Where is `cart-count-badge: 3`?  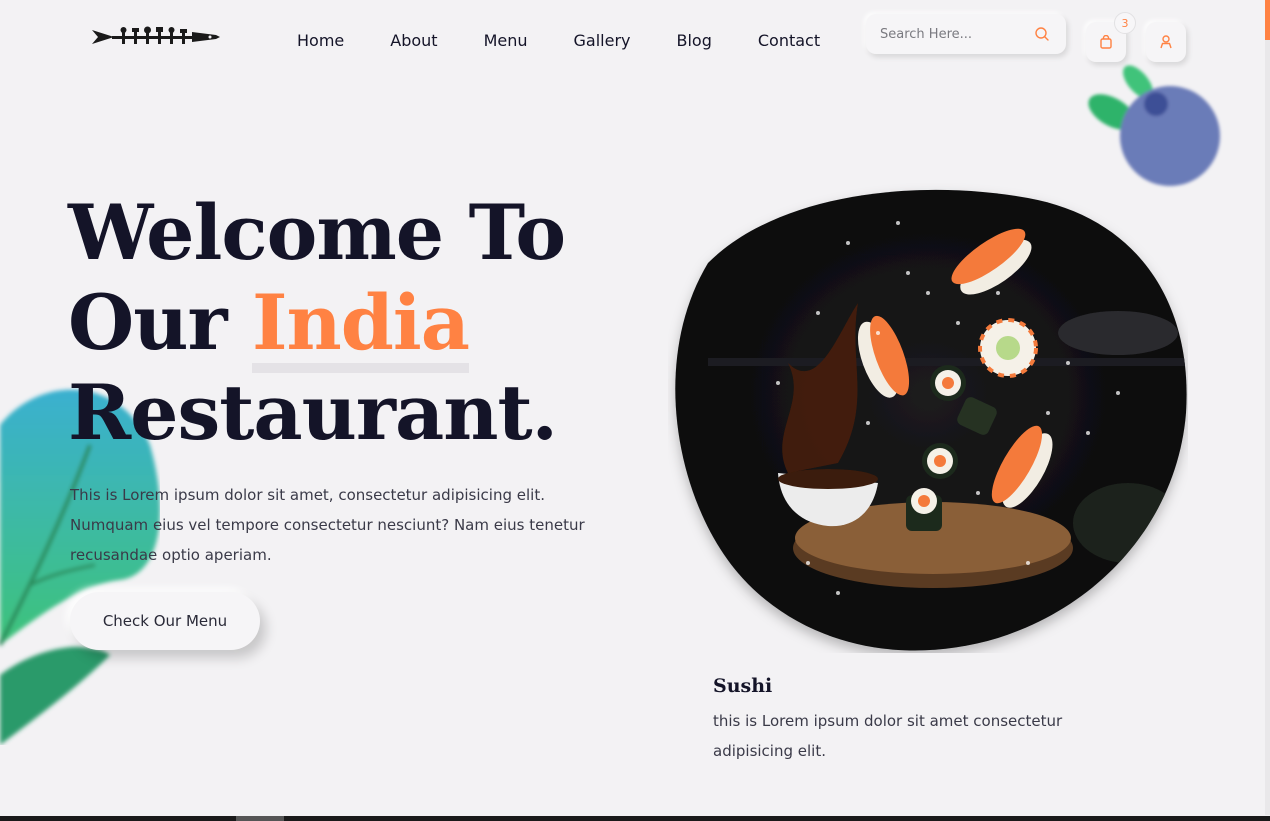
cart-count-badge: 3 is located at coordinates (1125, 23).